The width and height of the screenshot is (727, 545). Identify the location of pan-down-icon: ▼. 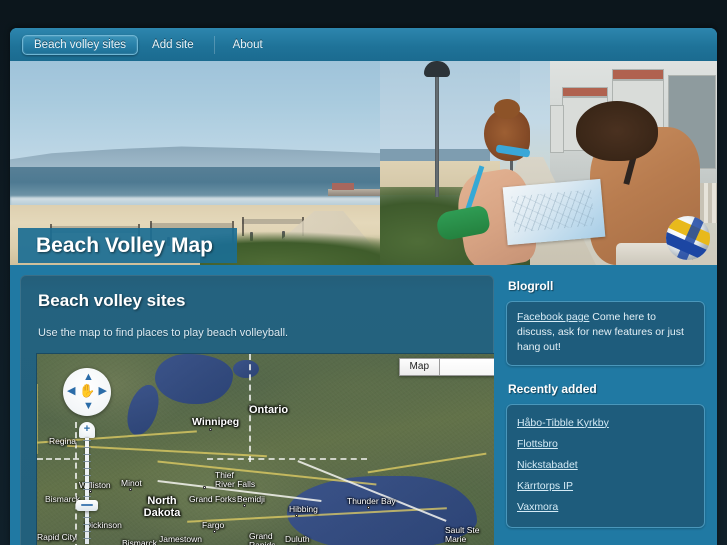
(88, 406).